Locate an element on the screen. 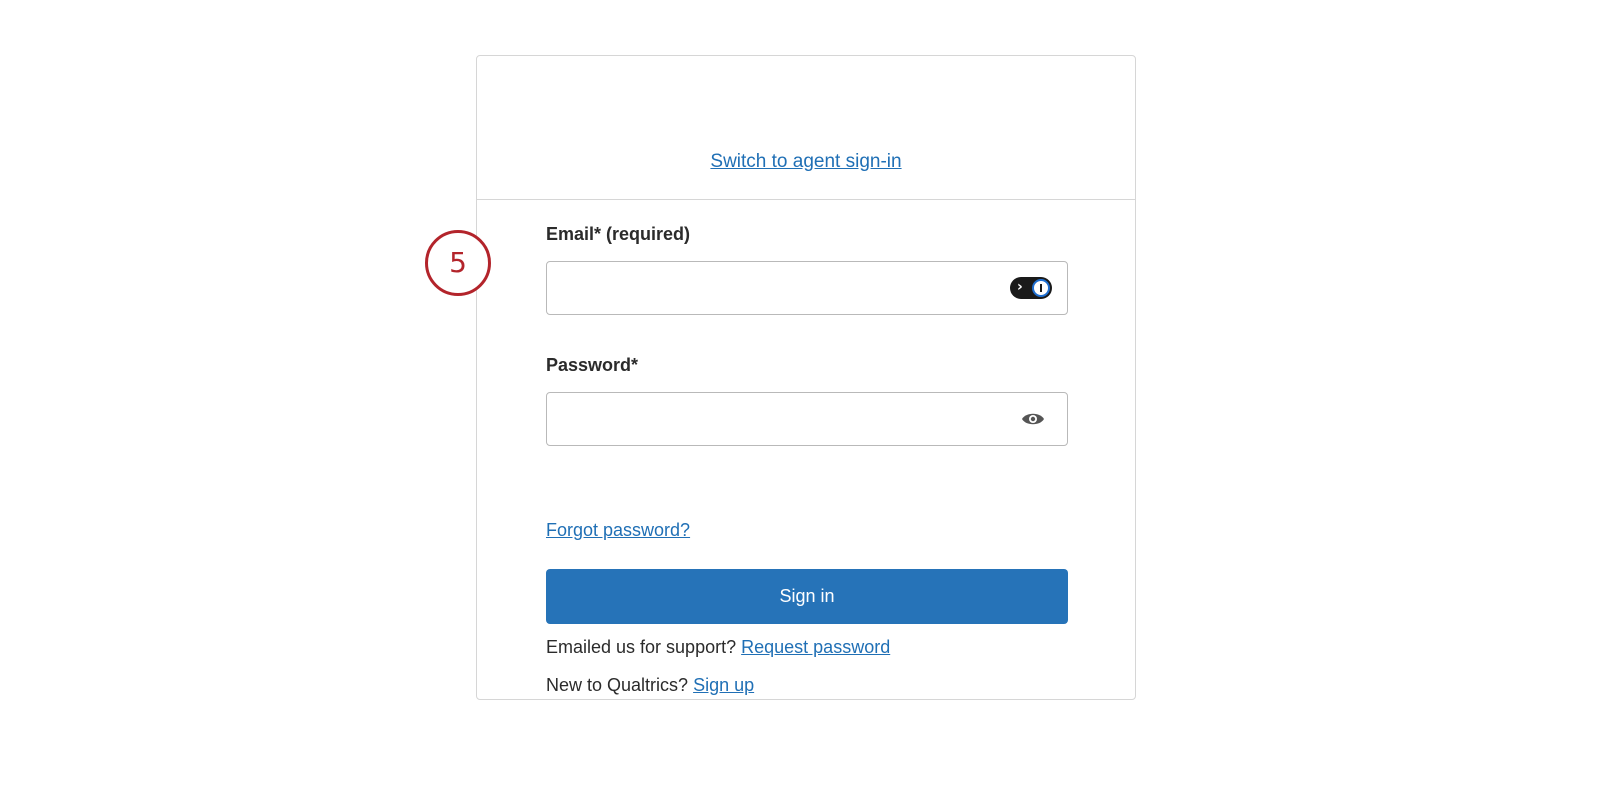 The image size is (1600, 806). support-text: Emailed us for support? is located at coordinates (641, 647).